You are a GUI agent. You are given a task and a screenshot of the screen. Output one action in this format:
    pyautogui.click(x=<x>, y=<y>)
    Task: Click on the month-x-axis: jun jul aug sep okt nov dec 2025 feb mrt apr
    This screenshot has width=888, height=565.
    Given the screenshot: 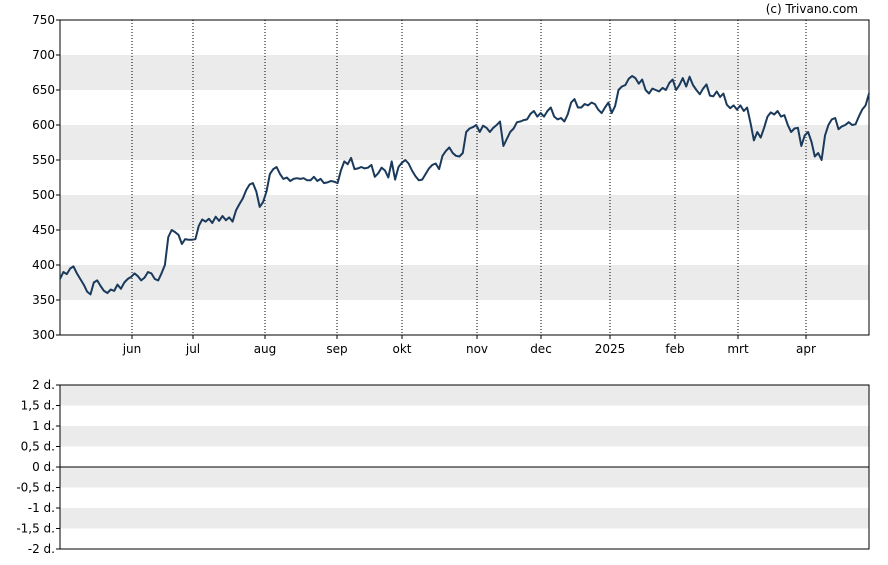 What is the action you would take?
    pyautogui.click(x=469, y=345)
    